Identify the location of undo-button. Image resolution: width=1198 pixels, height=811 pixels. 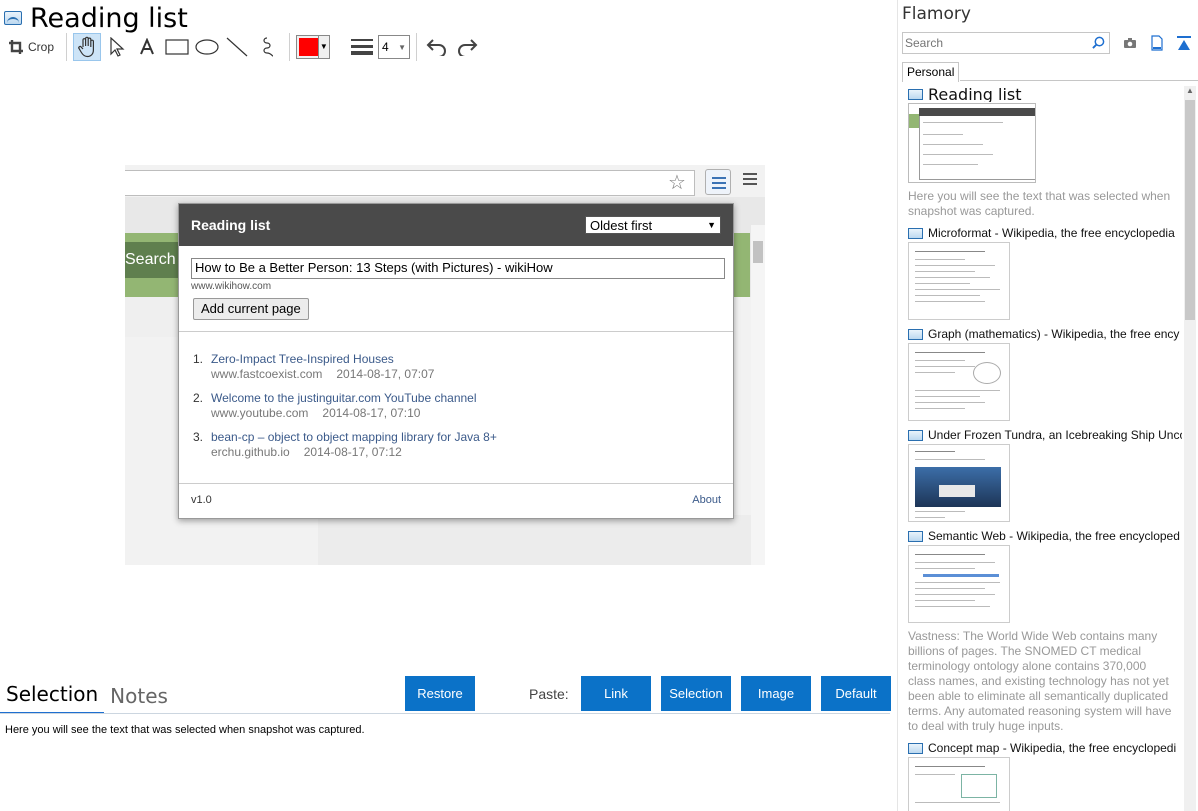
(437, 47).